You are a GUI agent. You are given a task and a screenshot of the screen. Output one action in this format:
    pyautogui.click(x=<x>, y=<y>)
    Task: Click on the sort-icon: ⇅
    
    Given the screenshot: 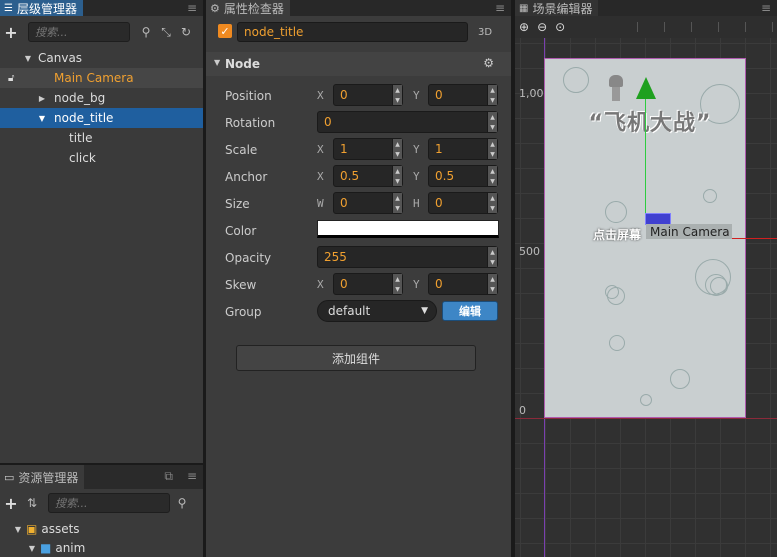 What is the action you would take?
    pyautogui.click(x=32, y=503)
    